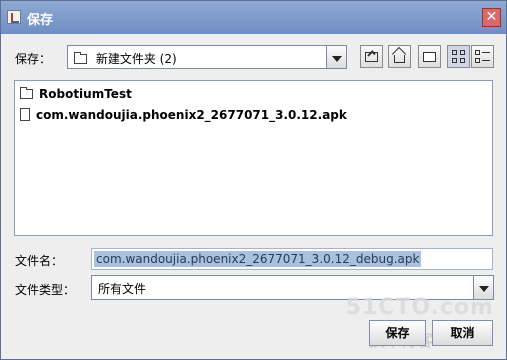 The image size is (507, 360). I want to click on file-type-dropdown: 所有文件, so click(292, 287).